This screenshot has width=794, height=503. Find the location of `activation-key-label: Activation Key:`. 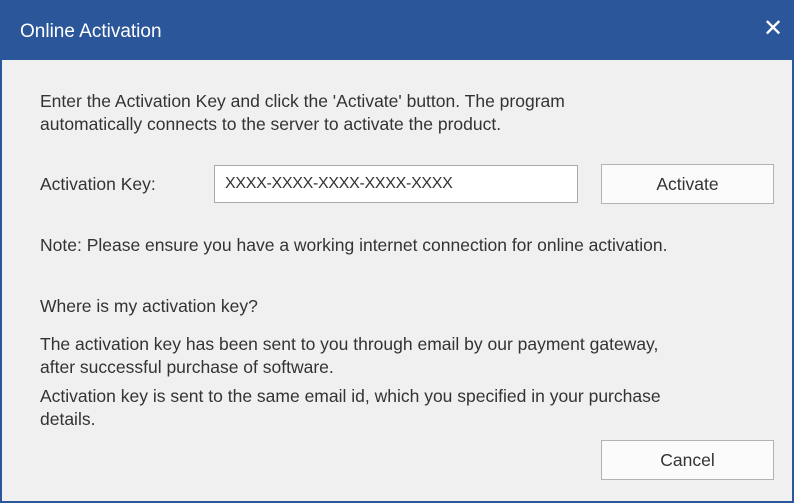

activation-key-label: Activation Key: is located at coordinates (98, 184).